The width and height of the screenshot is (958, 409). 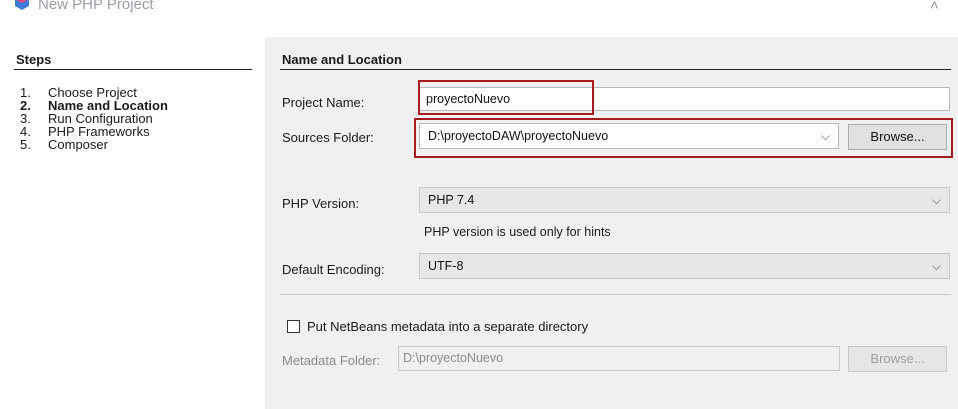 What do you see at coordinates (331, 360) in the screenshot?
I see `metadata-folder-label: Metadata Folder:` at bounding box center [331, 360].